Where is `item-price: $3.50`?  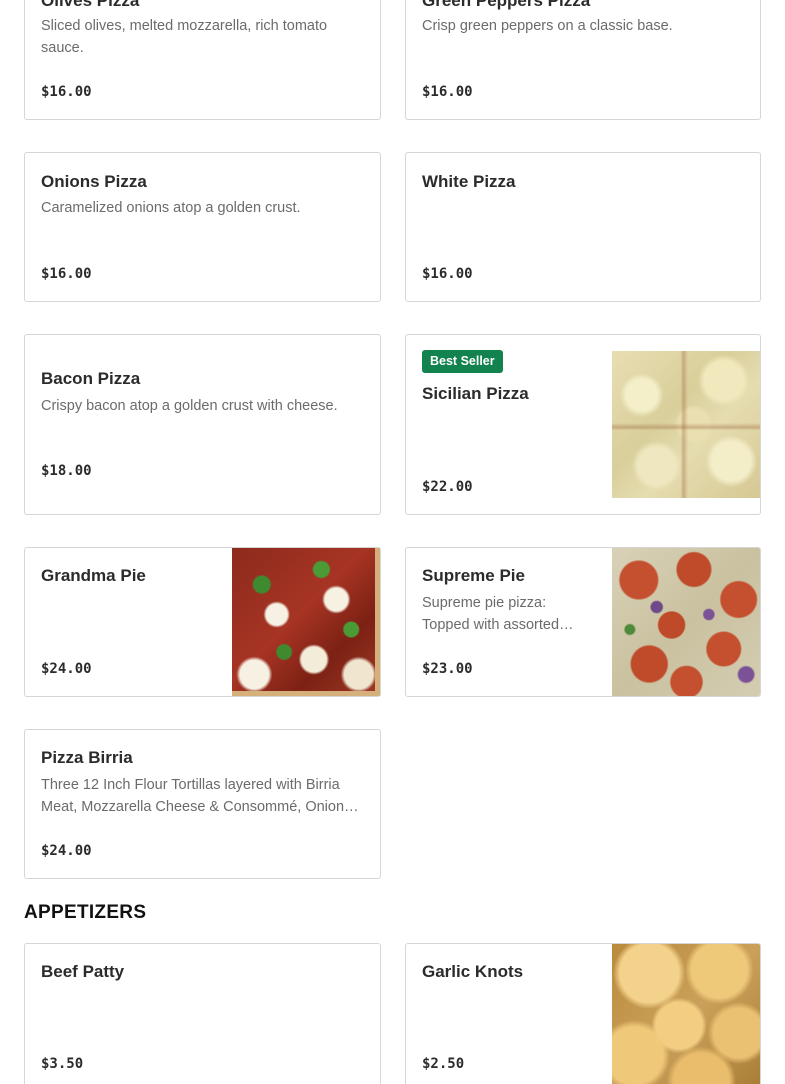
item-price: $3.50 is located at coordinates (62, 1064).